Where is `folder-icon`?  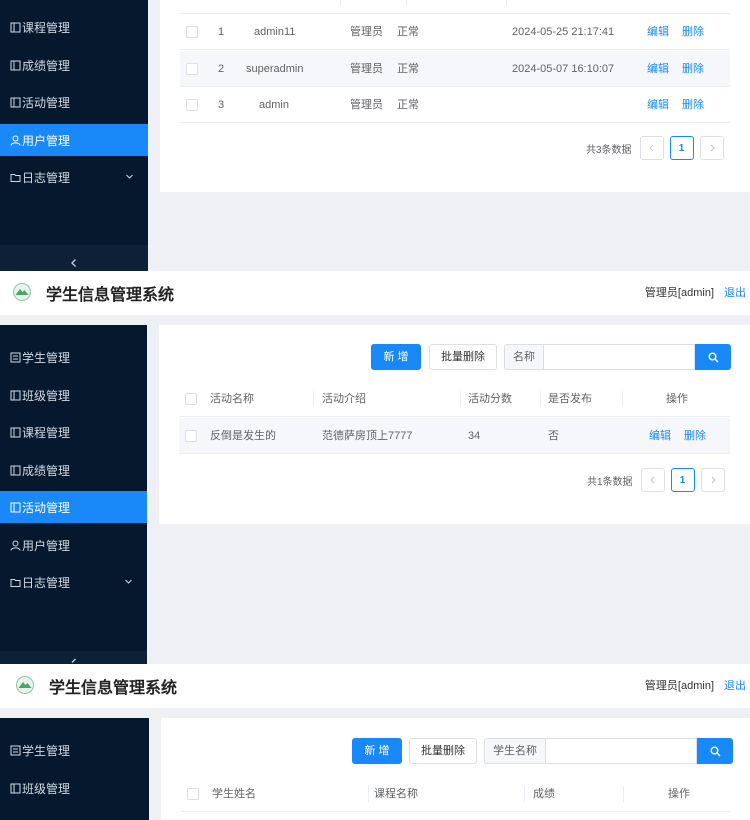 folder-icon is located at coordinates (11, 582).